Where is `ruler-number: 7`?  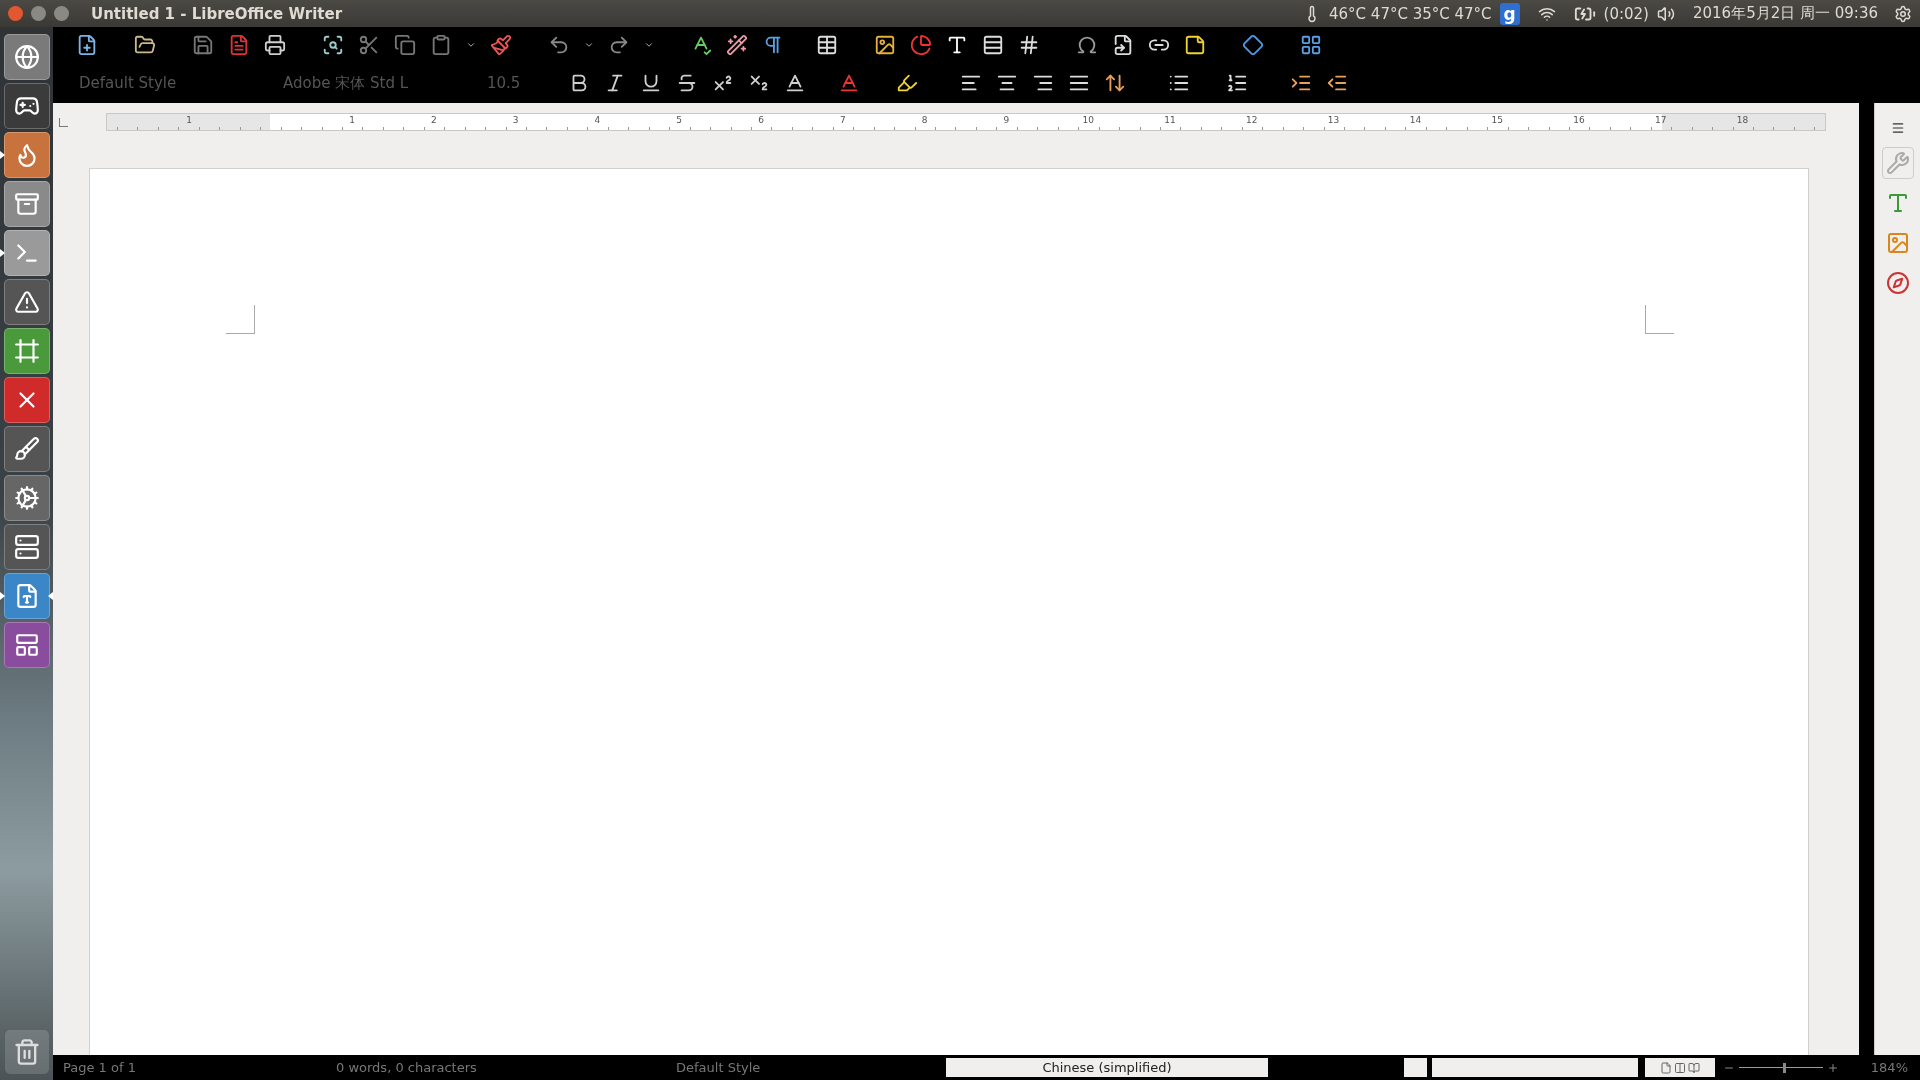 ruler-number: 7 is located at coordinates (842, 120).